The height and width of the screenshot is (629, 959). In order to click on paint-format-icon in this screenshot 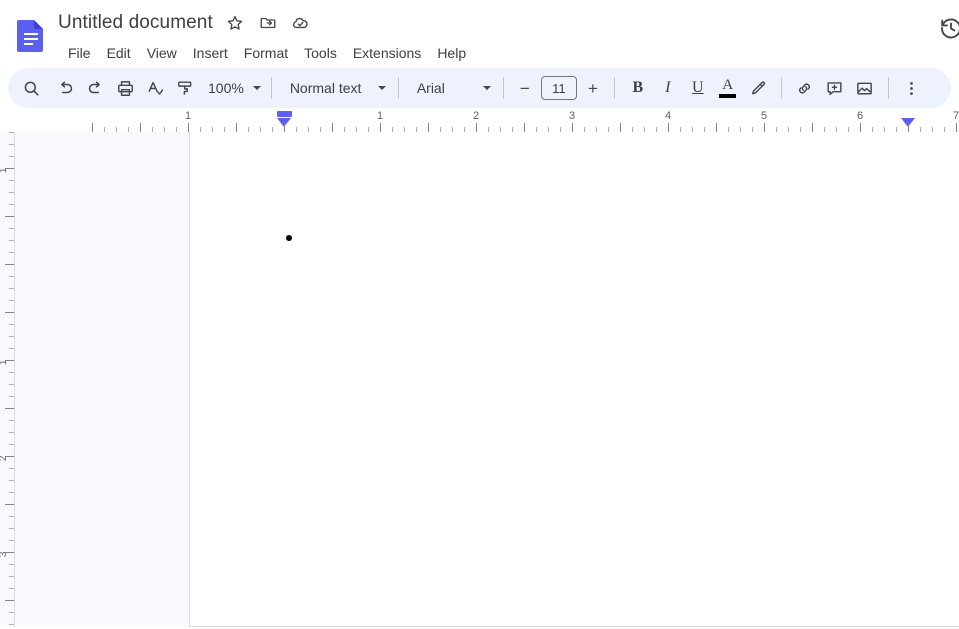, I will do `click(185, 88)`.